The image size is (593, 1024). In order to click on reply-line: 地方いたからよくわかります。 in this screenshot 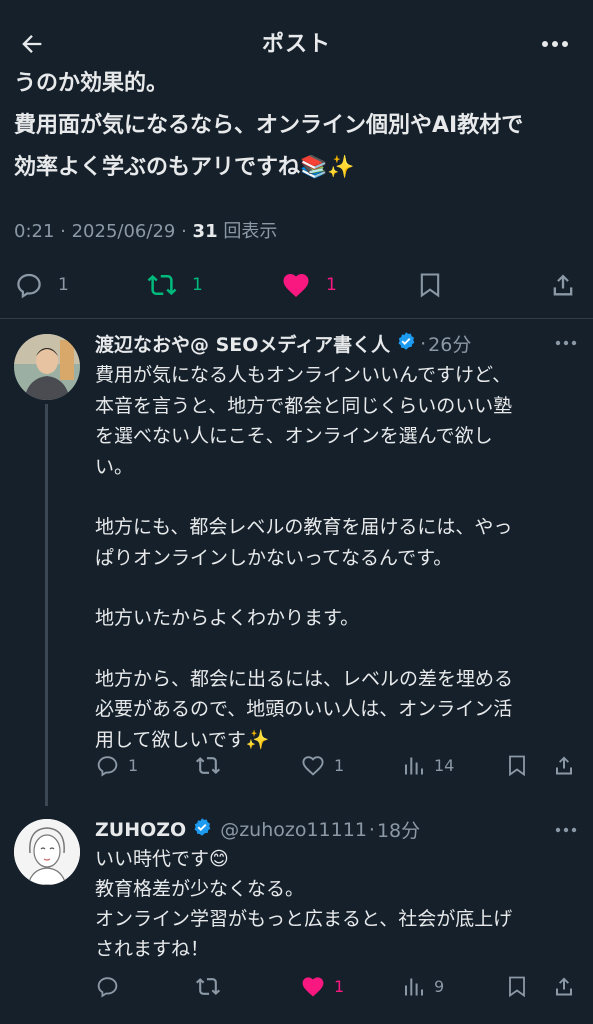, I will do `click(227, 618)`.